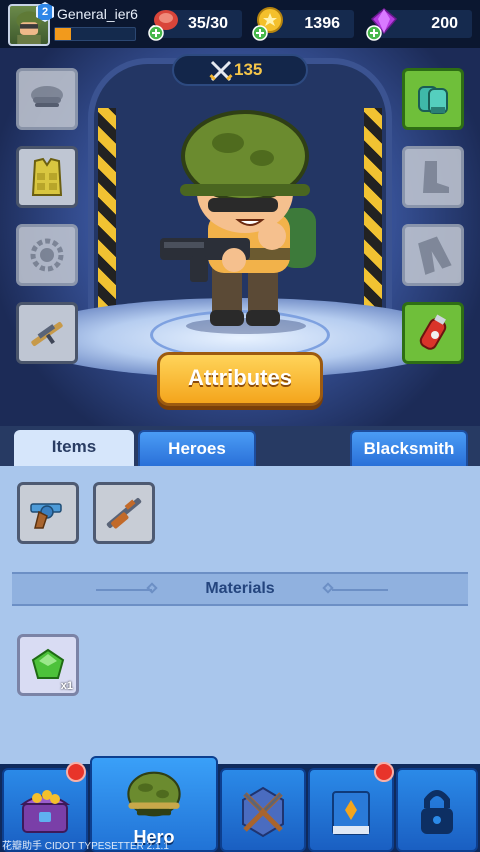 Image resolution: width=480 pixels, height=852 pixels. What do you see at coordinates (360, 590) in the screenshot?
I see `materials-deco-line-right` at bounding box center [360, 590].